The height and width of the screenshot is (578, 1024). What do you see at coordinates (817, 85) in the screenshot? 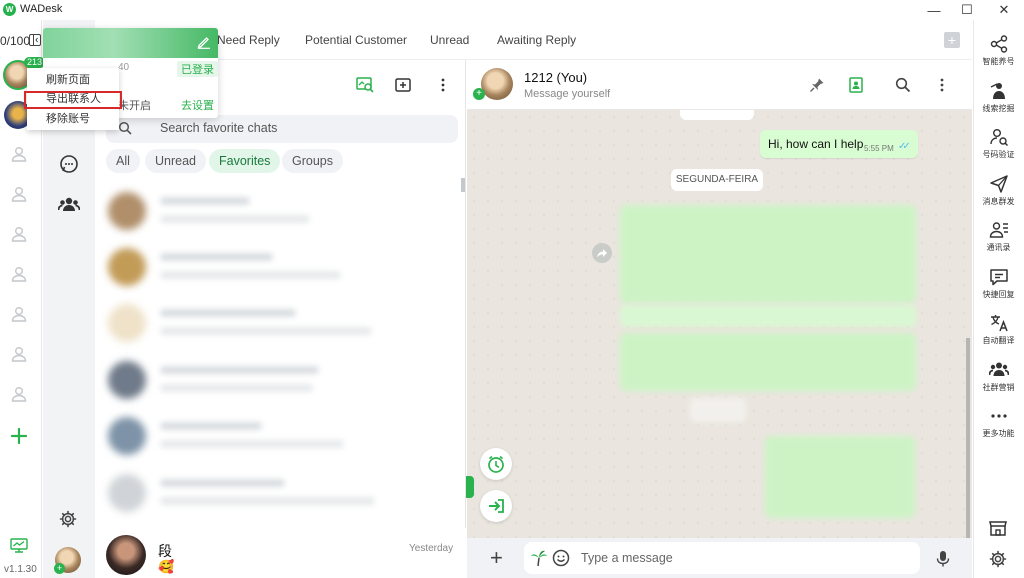
I see `pin-icon` at bounding box center [817, 85].